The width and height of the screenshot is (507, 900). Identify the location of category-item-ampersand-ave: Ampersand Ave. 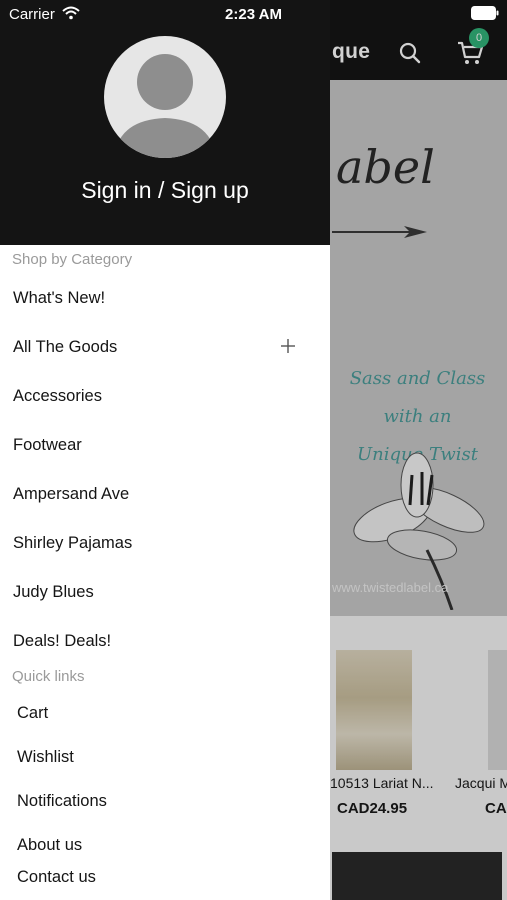
(165, 495).